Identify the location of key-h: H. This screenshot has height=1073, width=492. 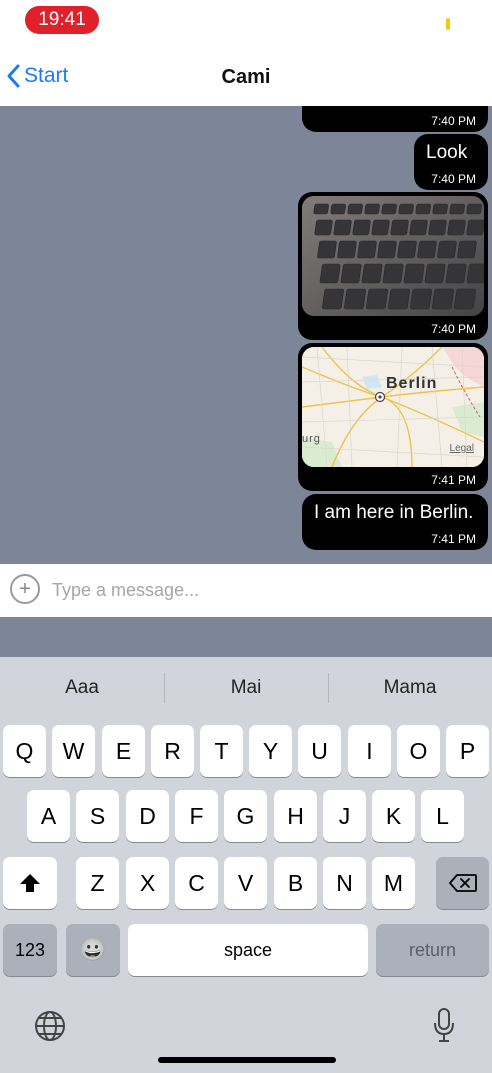
(295, 816).